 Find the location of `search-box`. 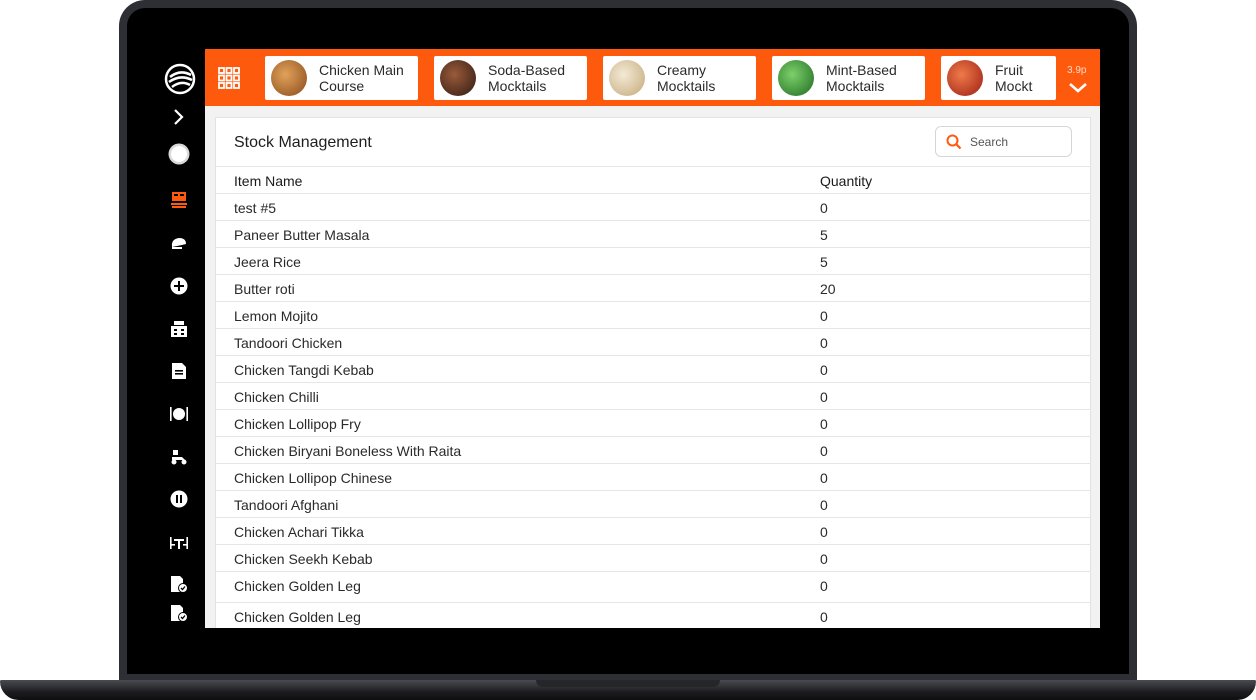

search-box is located at coordinates (1003, 141).